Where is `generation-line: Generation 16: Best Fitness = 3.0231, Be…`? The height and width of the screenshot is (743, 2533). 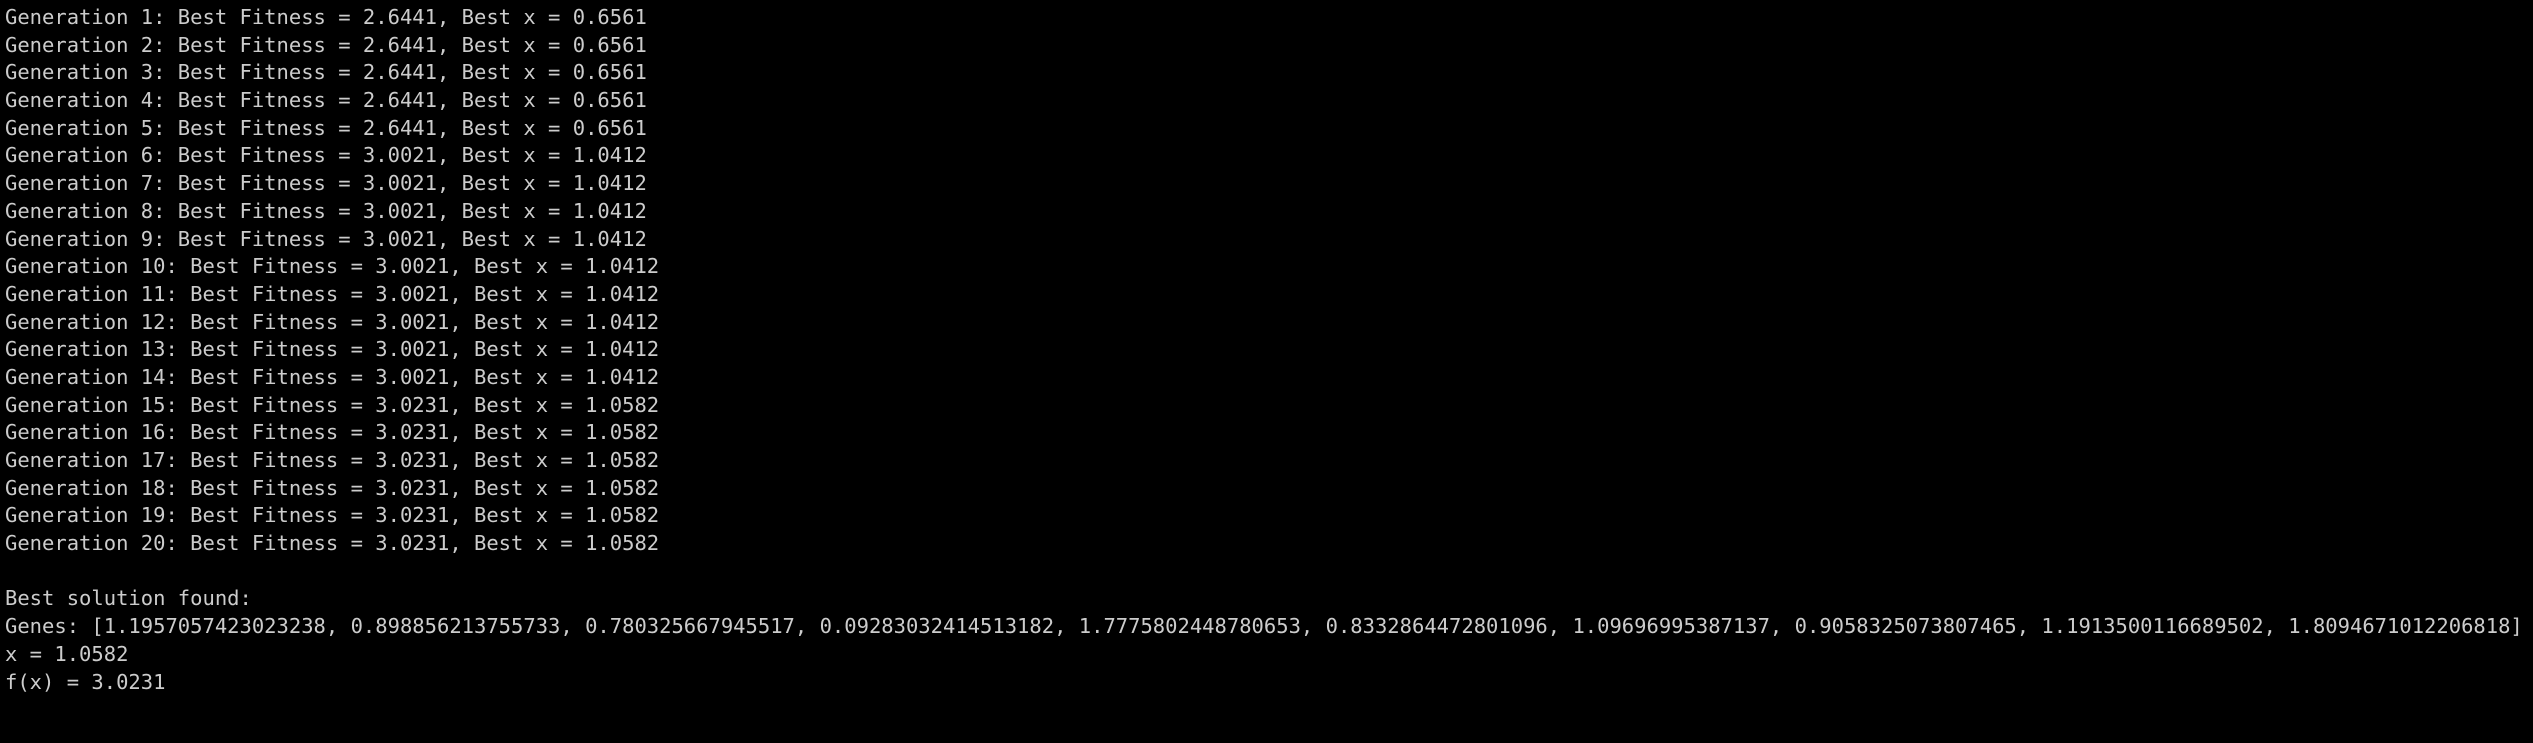 generation-line: Generation 16: Best Fitness = 3.0231, Be… is located at coordinates (332, 432).